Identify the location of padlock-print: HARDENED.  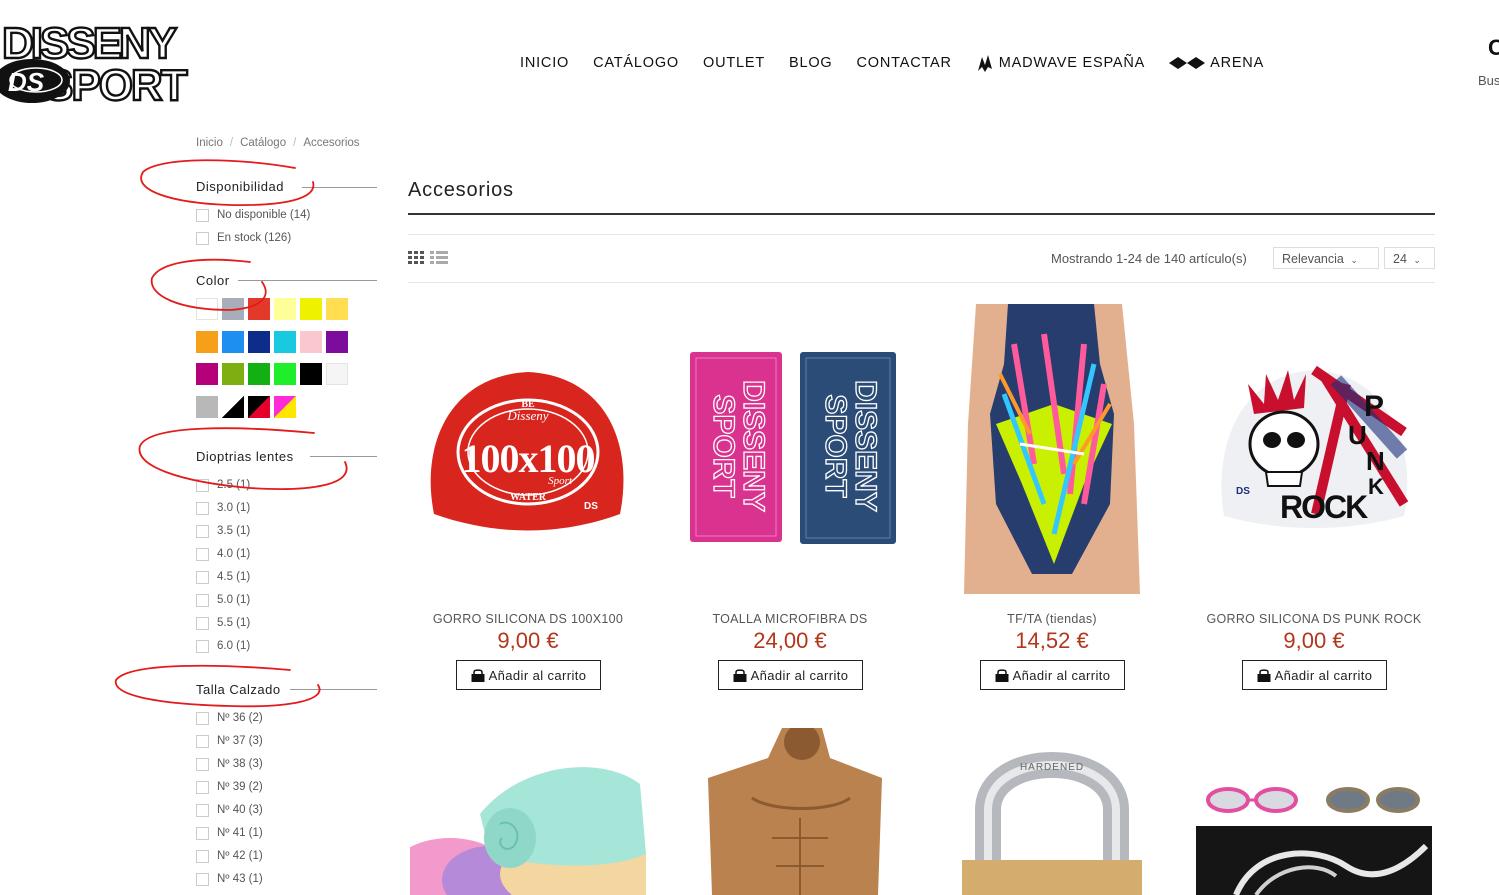
(1052, 767).